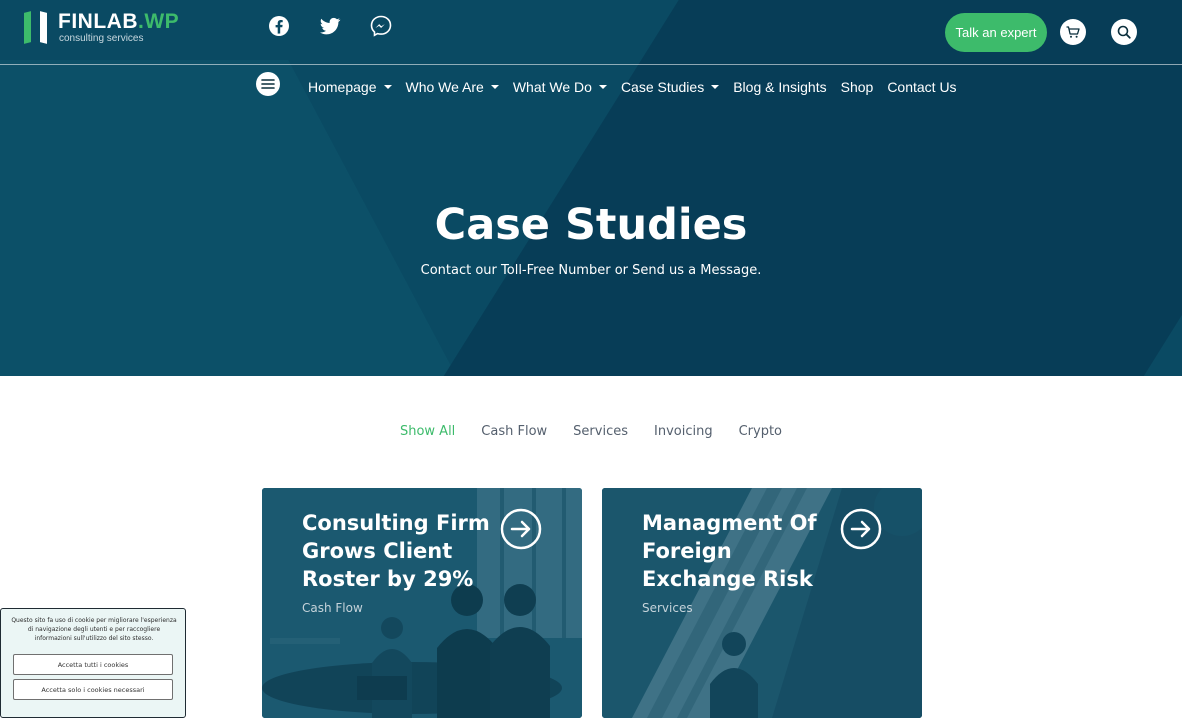  I want to click on nav-item-contact-us: Contact Us, so click(920, 87).